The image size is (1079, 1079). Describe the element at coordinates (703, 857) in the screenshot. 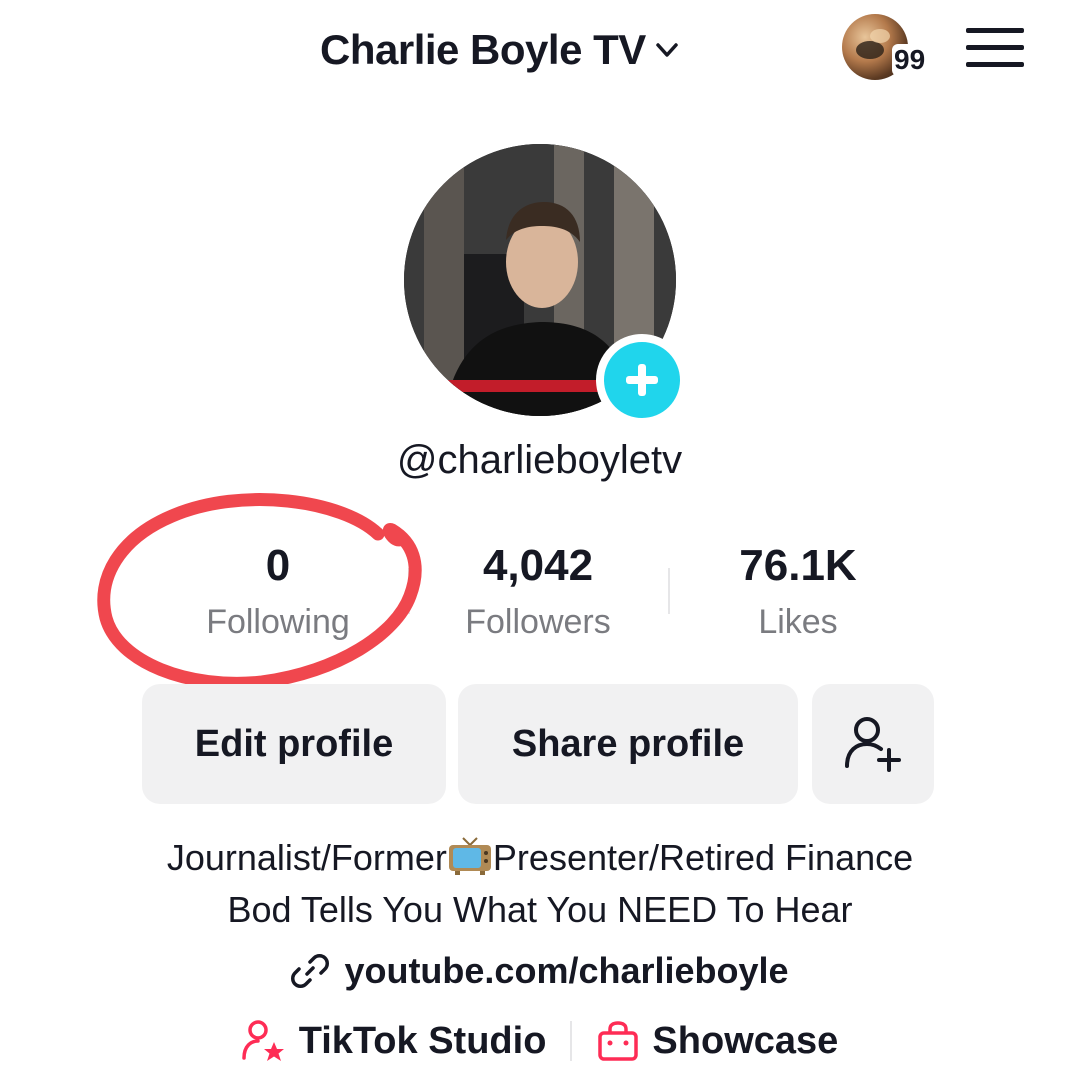

I see `bio-text-1b: Presenter/Retired Finance` at that location.